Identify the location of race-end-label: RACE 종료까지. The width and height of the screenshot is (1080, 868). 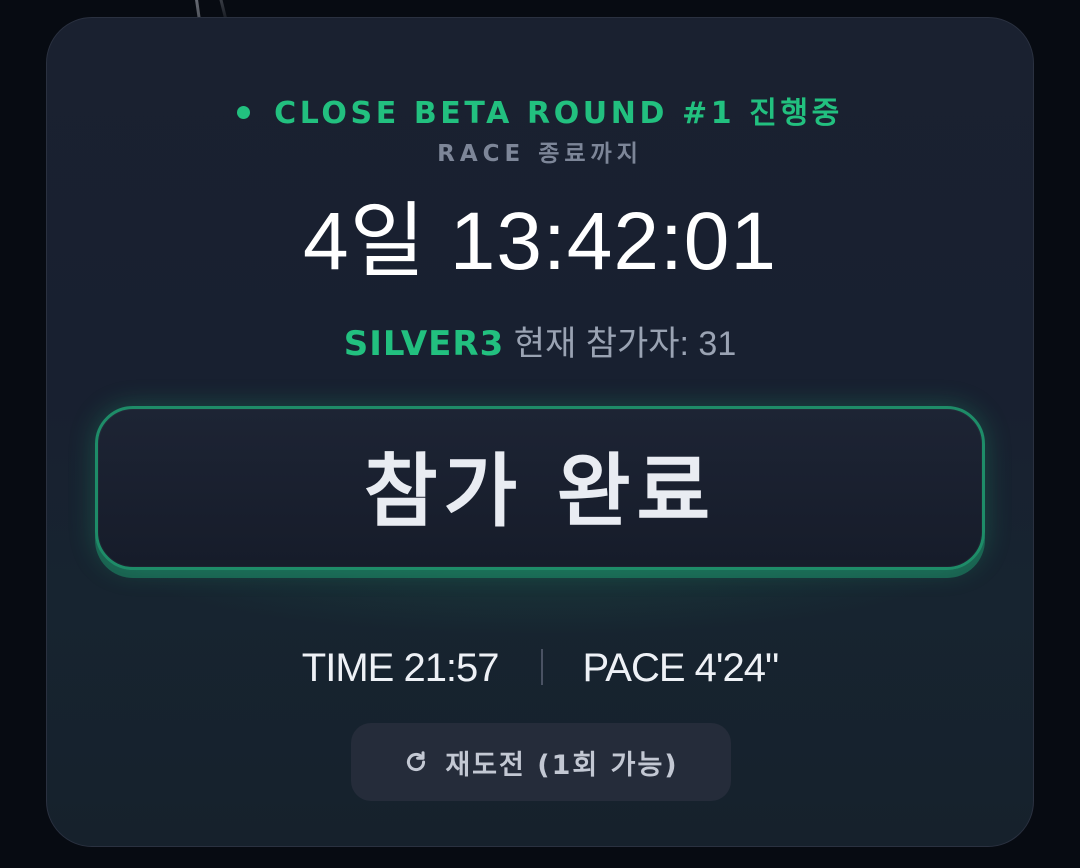
(540, 154).